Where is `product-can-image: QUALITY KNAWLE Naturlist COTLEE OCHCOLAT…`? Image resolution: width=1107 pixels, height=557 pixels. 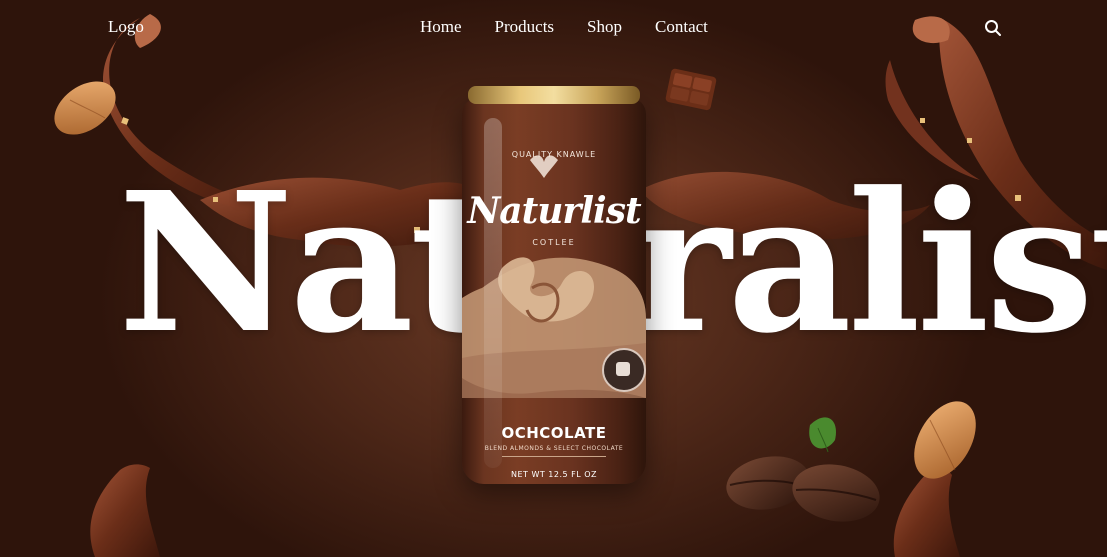
product-can-image: QUALITY KNAWLE Naturlist COTLEE OCHCOLAT… is located at coordinates (554, 286).